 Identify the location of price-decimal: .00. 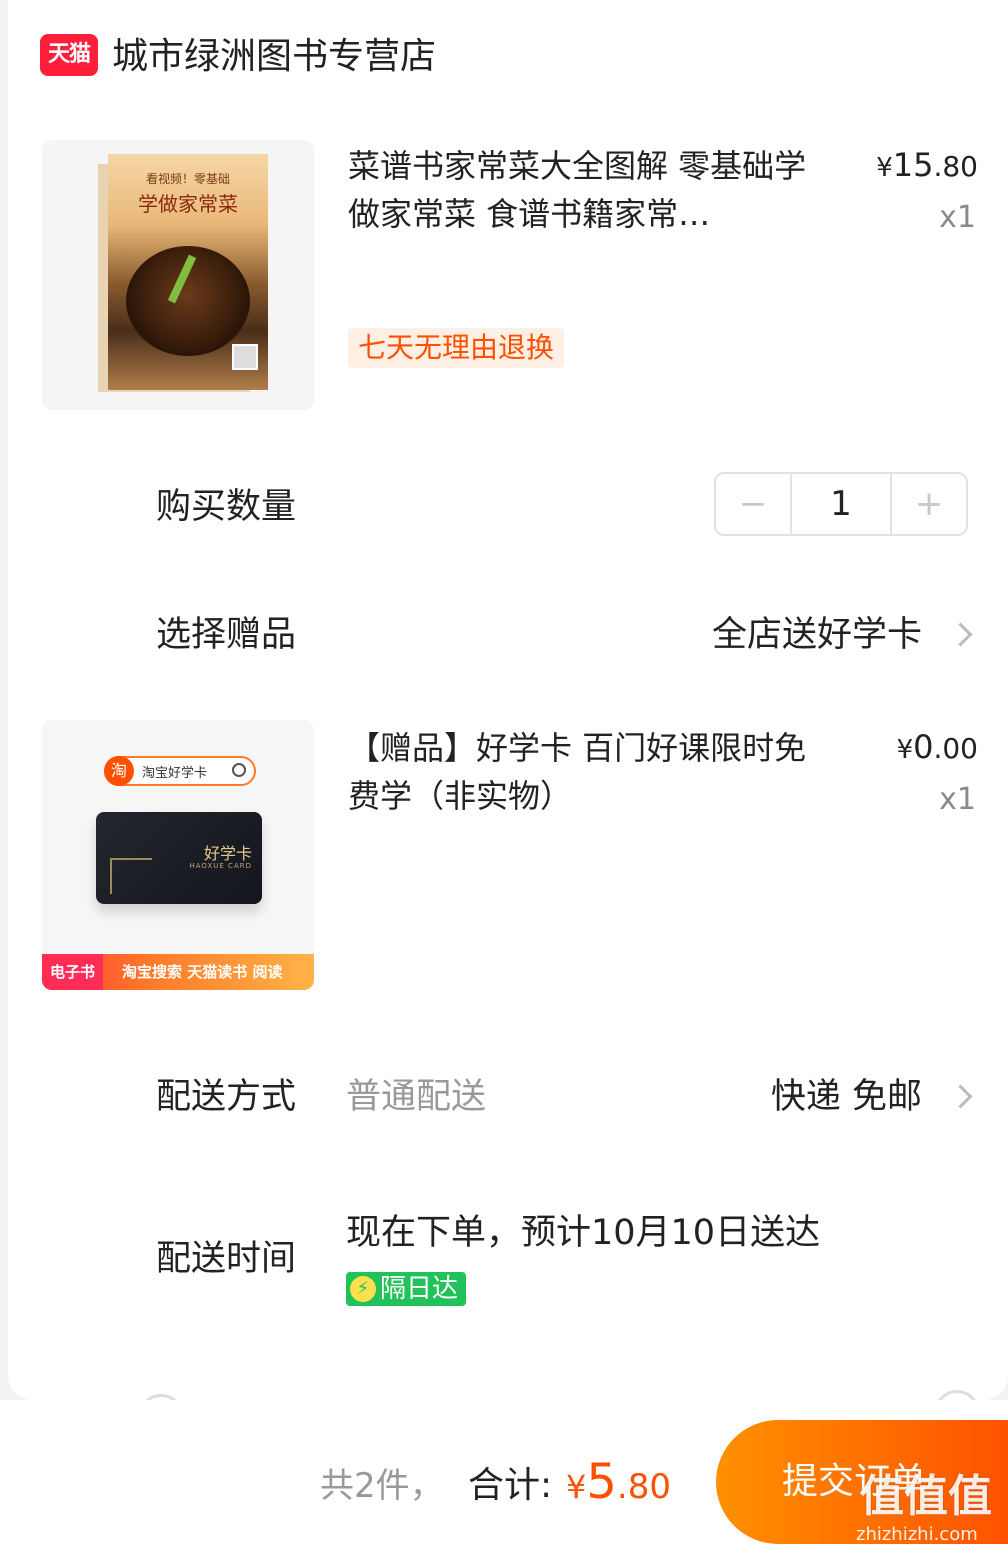
(955, 748).